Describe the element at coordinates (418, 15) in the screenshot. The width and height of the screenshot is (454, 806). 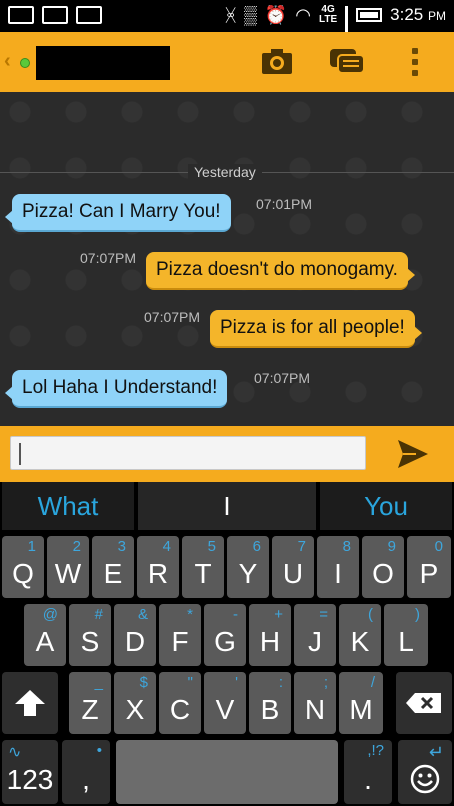
I see `clock: 3:25 PM` at that location.